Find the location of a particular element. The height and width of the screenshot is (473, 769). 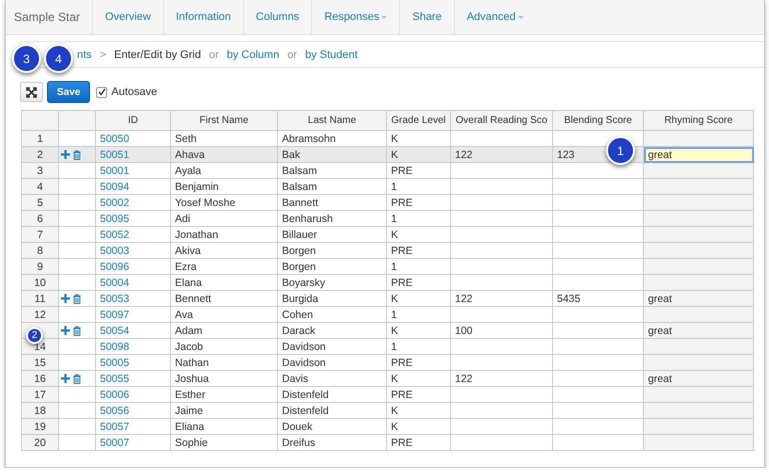

table-cell: Benharush is located at coordinates (332, 218).